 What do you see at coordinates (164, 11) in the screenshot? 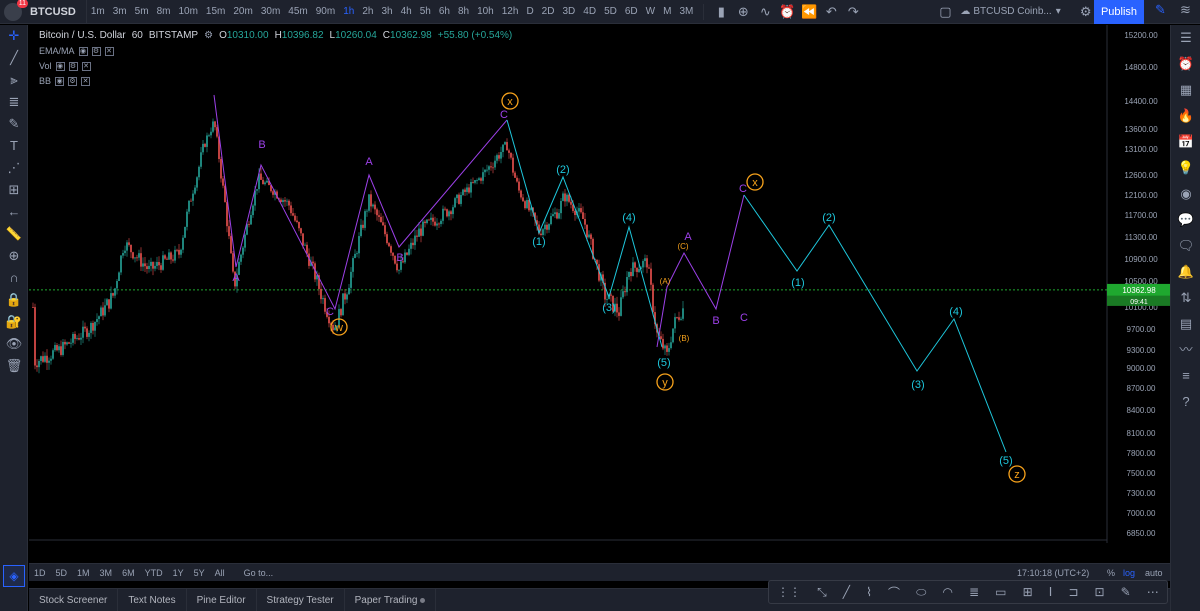
I see `interval-8m: 8m` at bounding box center [164, 11].